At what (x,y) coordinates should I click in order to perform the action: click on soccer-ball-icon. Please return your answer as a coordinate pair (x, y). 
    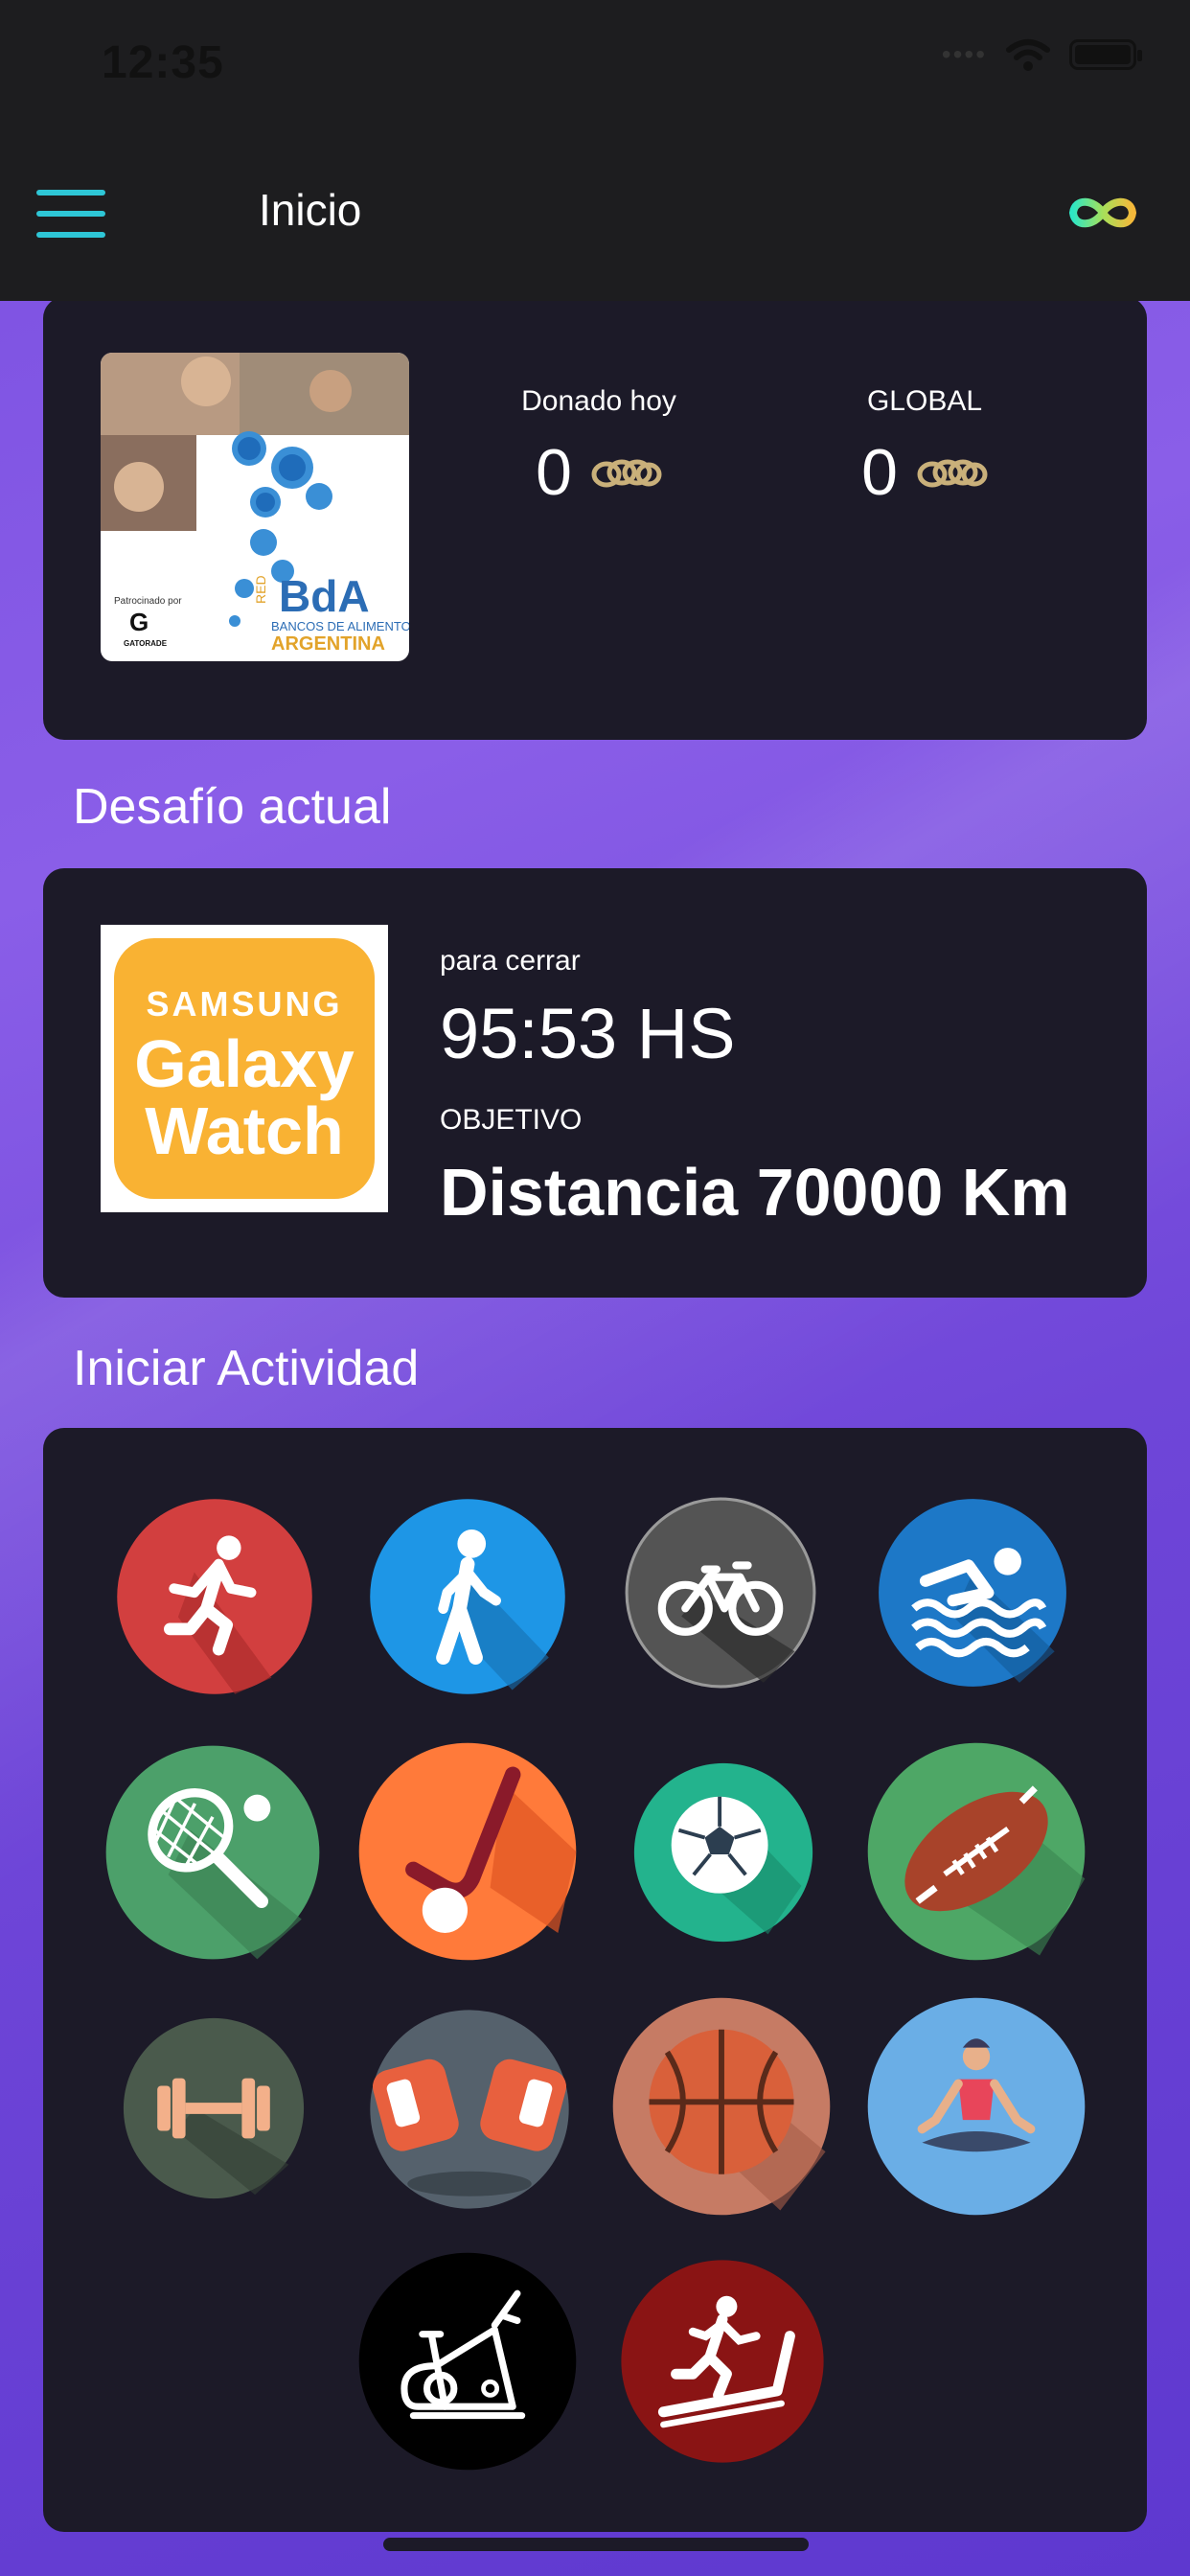
    Looking at the image, I should click on (723, 1852).